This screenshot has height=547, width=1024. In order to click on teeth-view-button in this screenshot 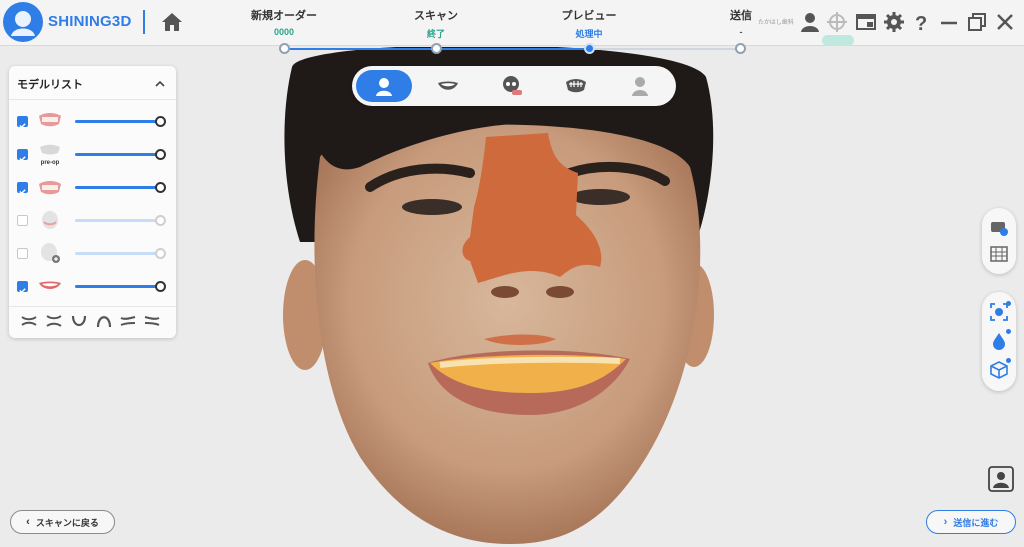, I will do `click(576, 86)`.